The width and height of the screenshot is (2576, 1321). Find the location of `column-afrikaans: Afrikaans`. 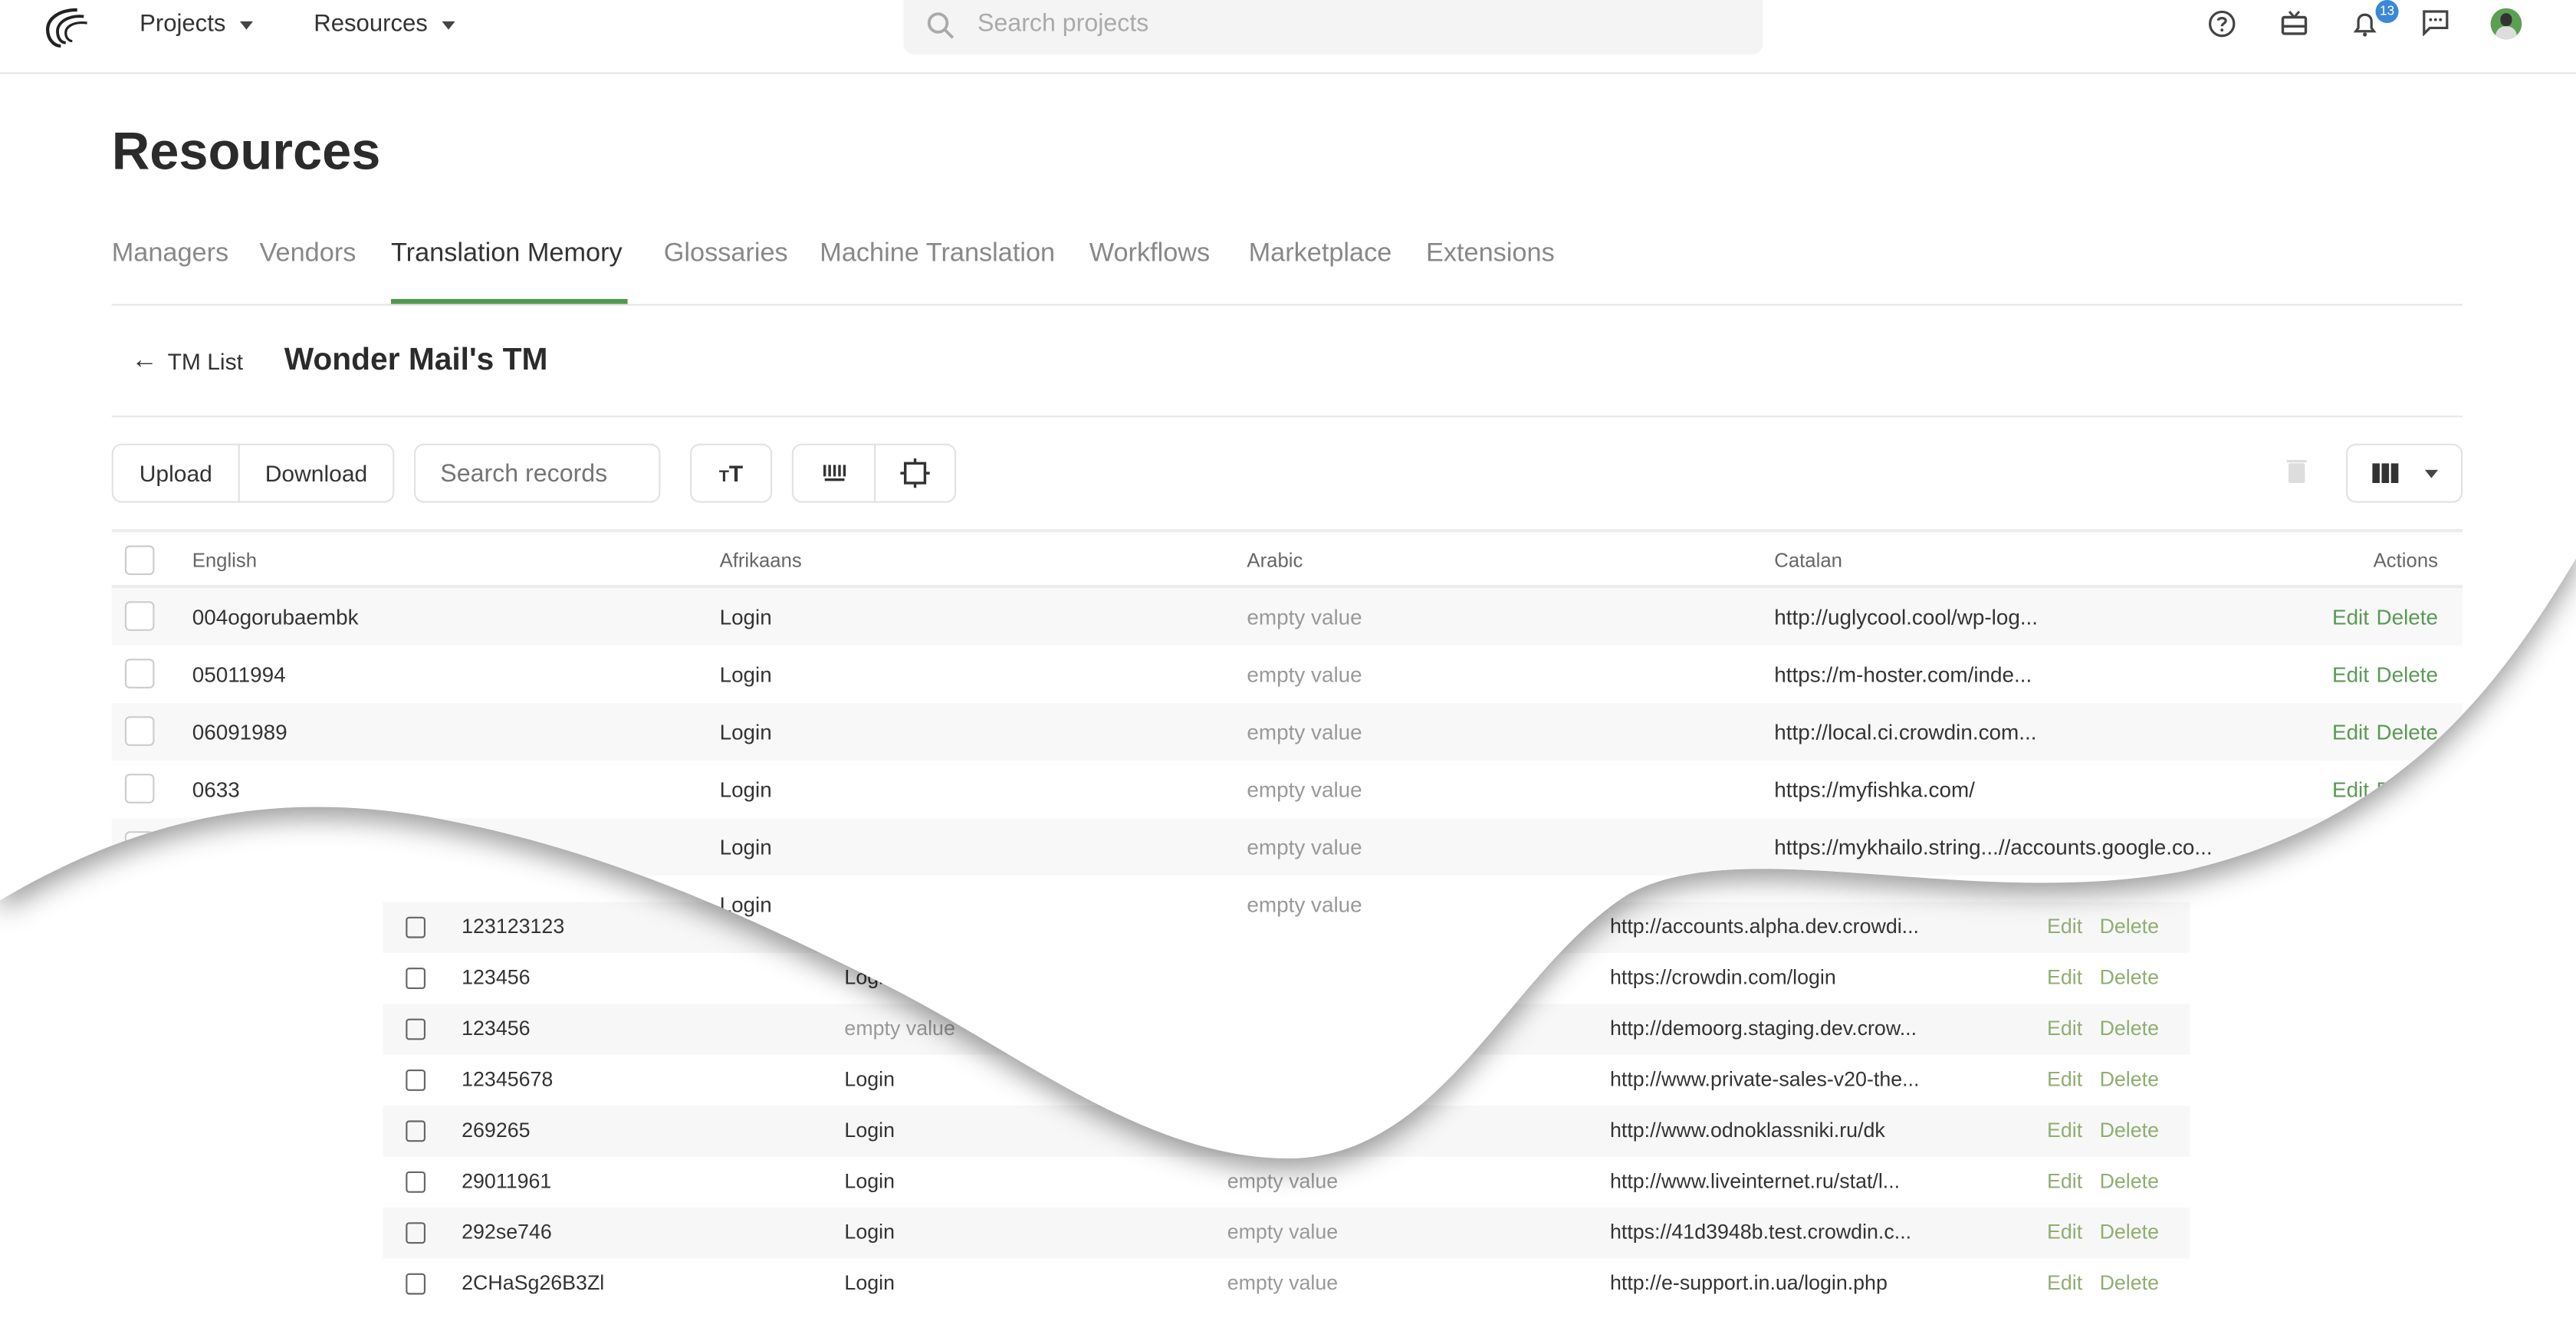

column-afrikaans: Afrikaans is located at coordinates (761, 560).